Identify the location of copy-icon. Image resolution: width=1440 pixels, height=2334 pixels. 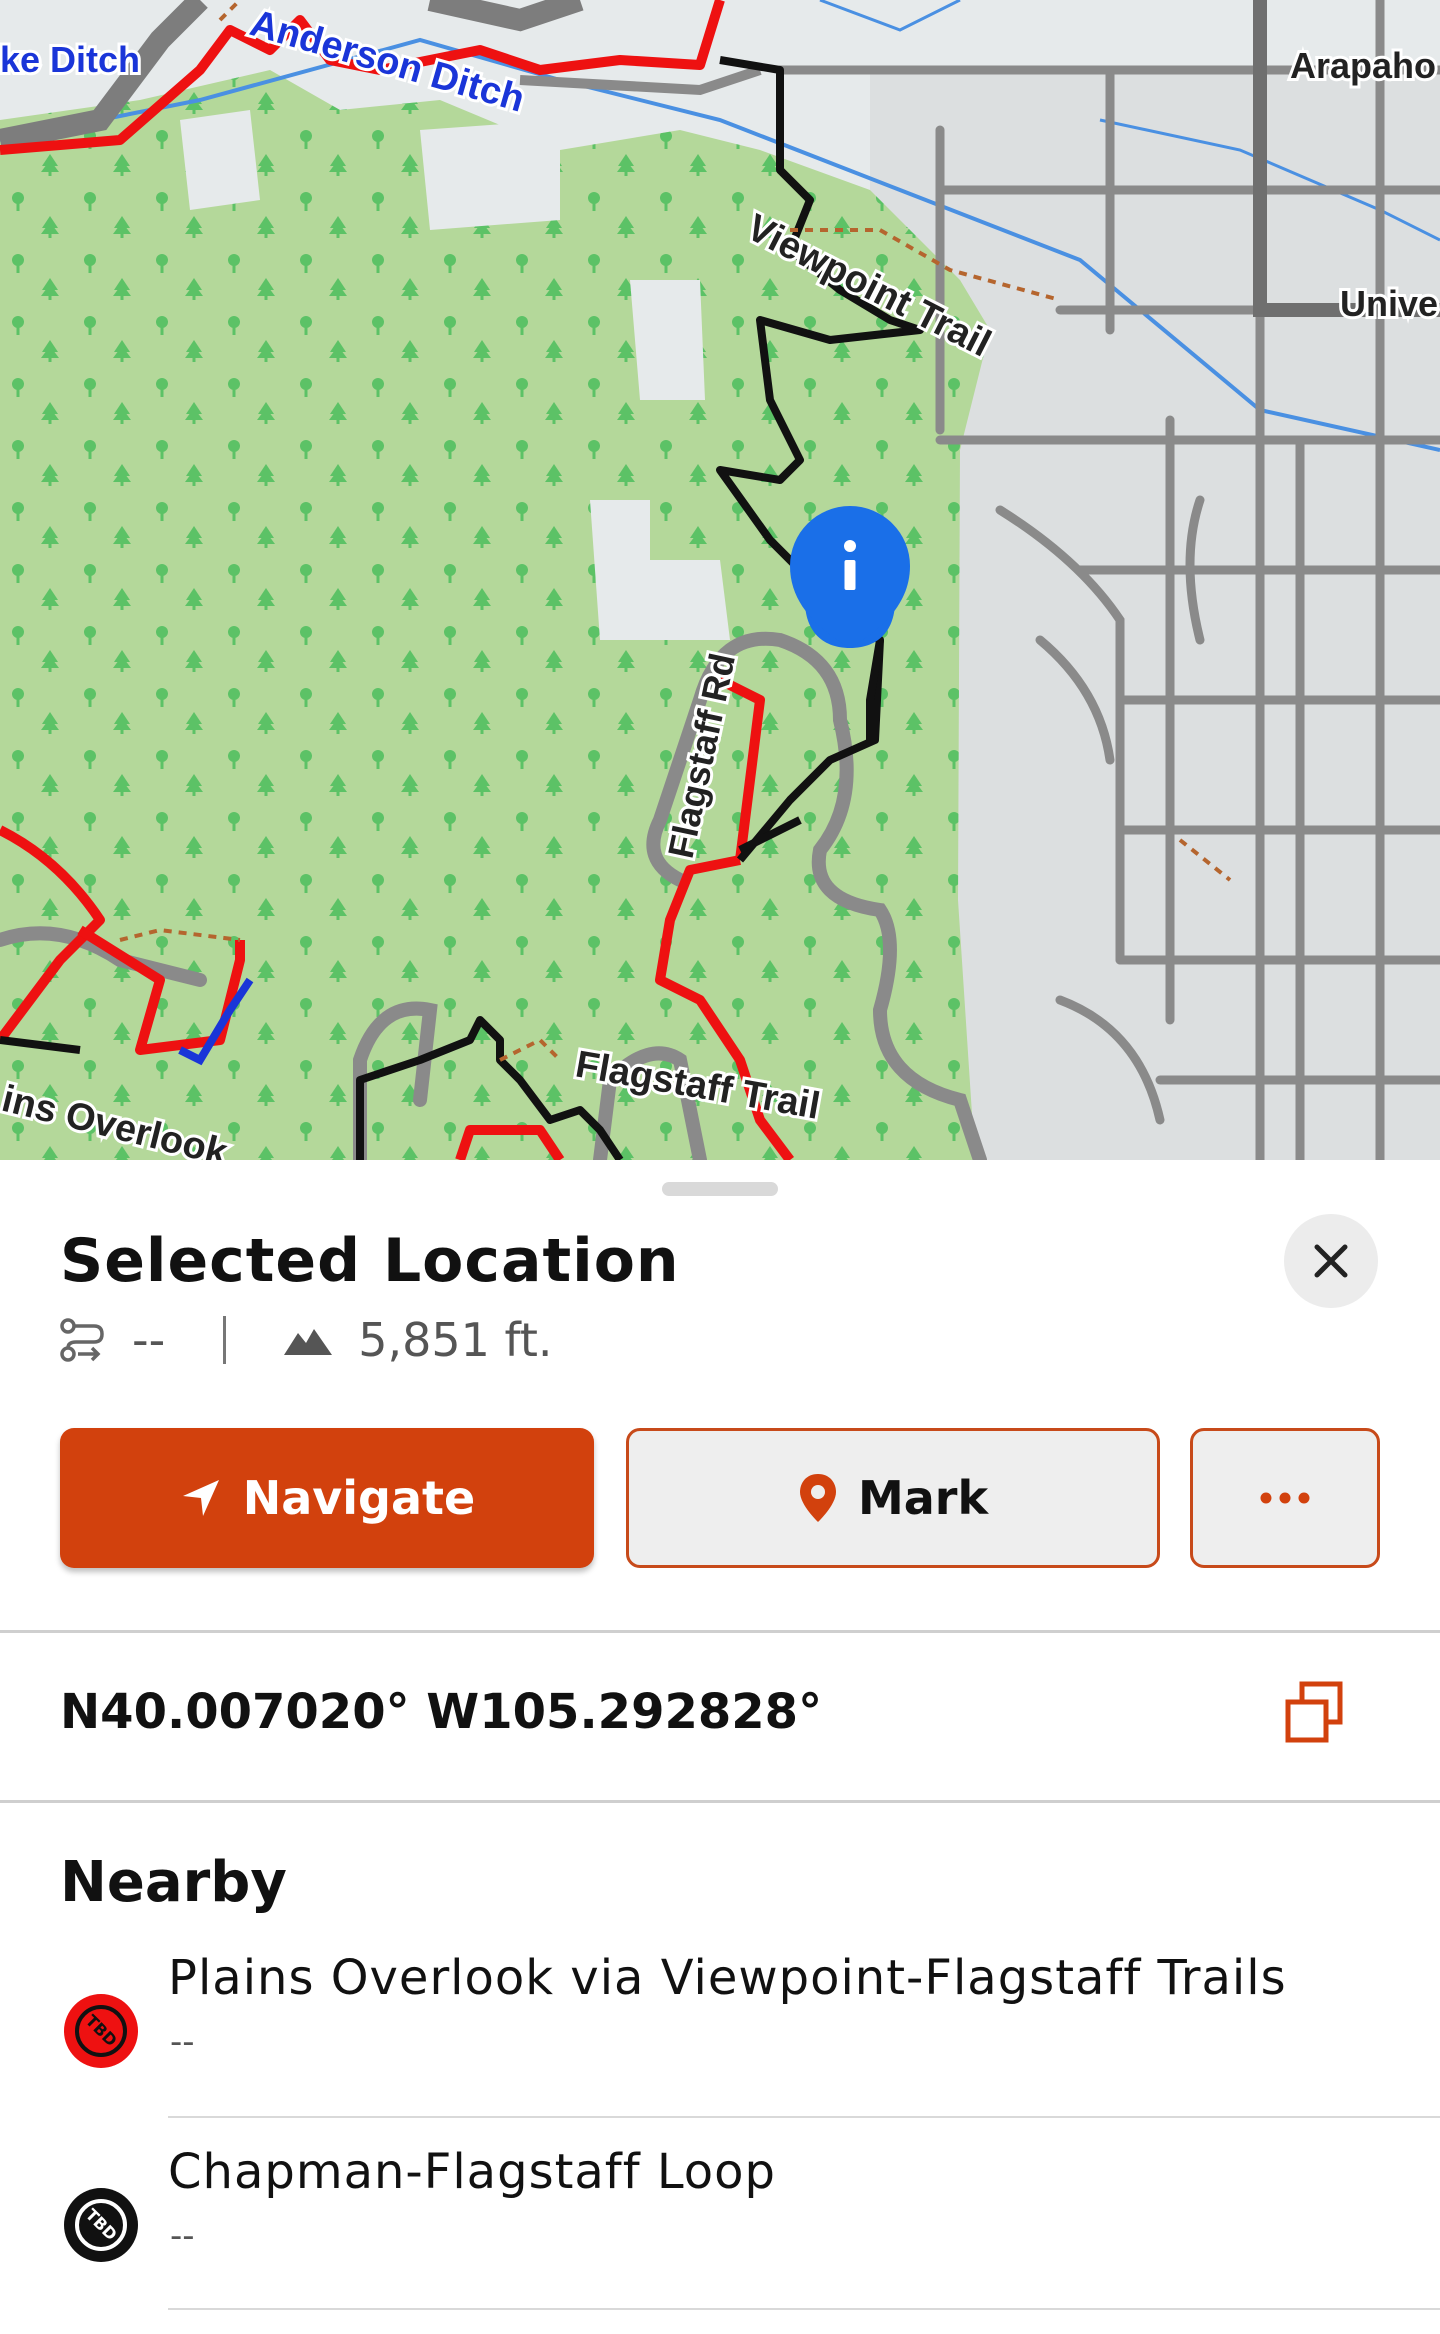
(1314, 1712).